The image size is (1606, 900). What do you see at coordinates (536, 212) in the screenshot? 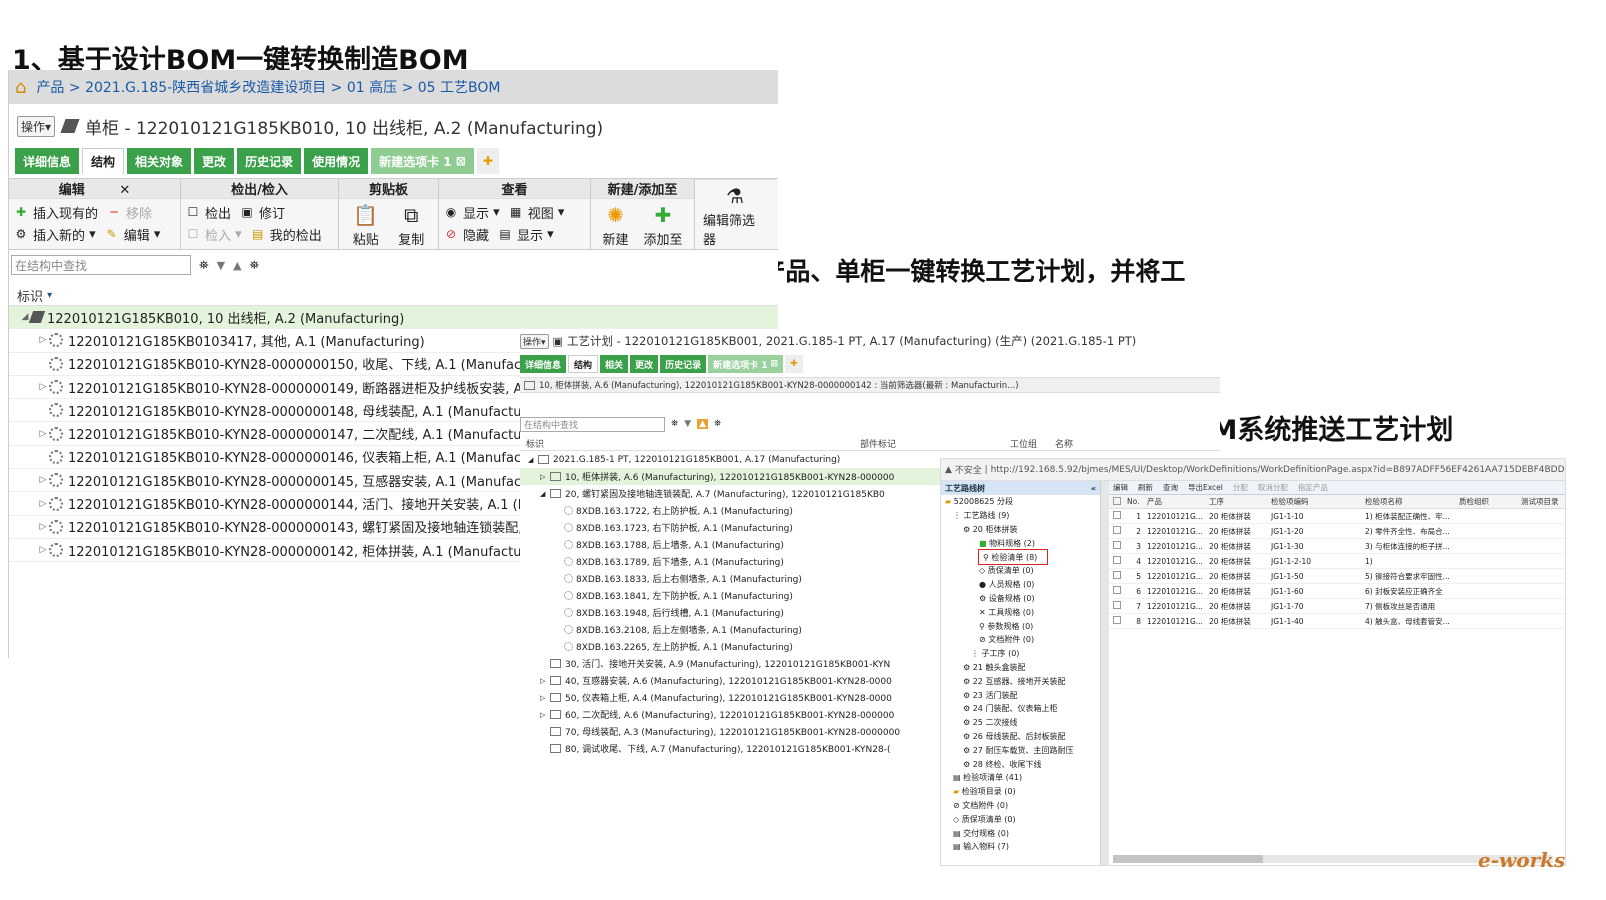
I see `view-button: ▦ 视图 ▾` at bounding box center [536, 212].